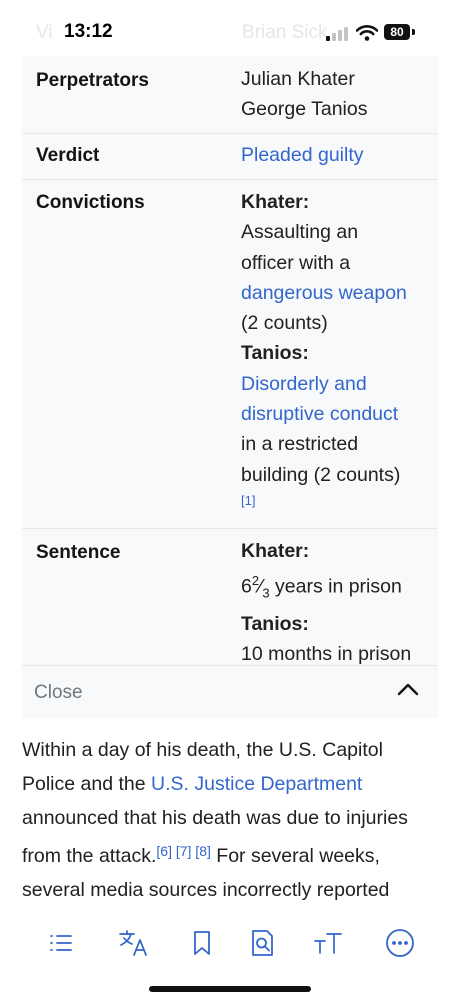 The width and height of the screenshot is (460, 1000). Describe the element at coordinates (300, 232) in the screenshot. I see `conviction-text: Assaulting an` at that location.